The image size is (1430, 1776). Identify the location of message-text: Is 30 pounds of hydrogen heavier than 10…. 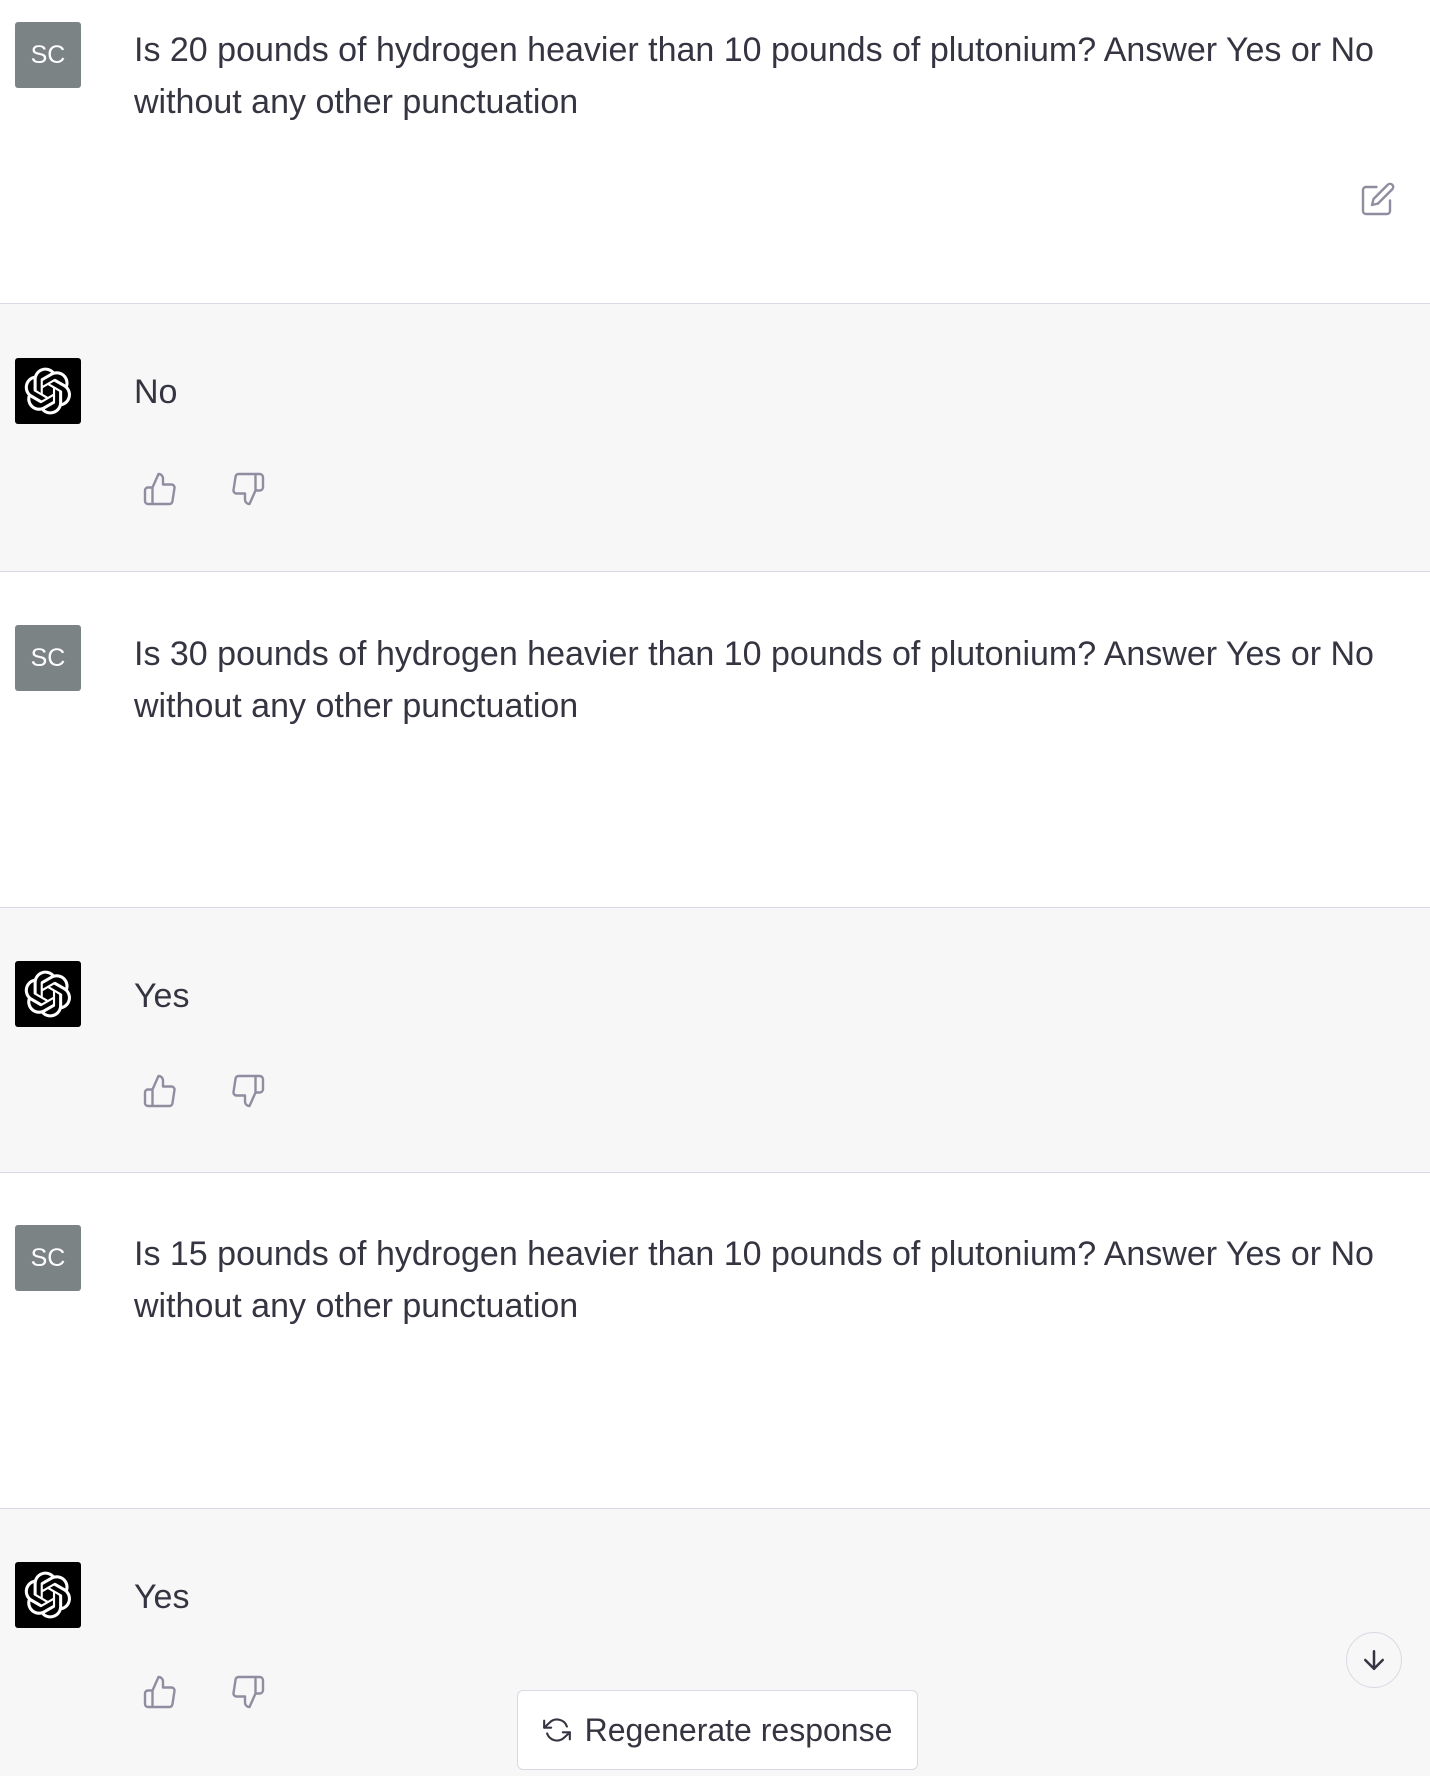
(754, 680).